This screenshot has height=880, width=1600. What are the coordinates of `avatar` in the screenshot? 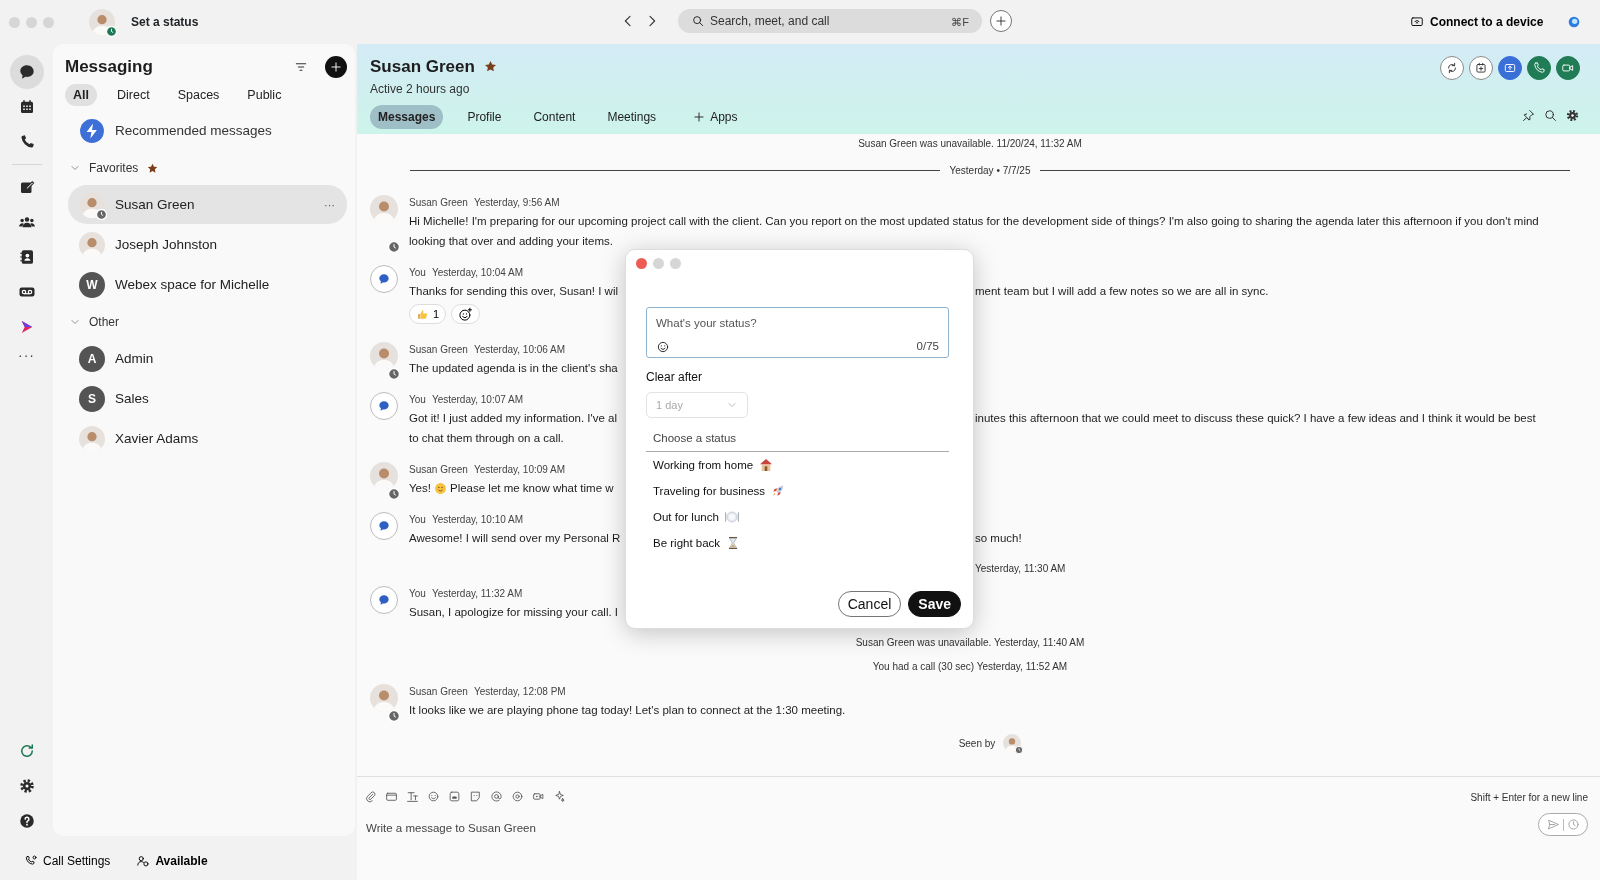 It's located at (92, 438).